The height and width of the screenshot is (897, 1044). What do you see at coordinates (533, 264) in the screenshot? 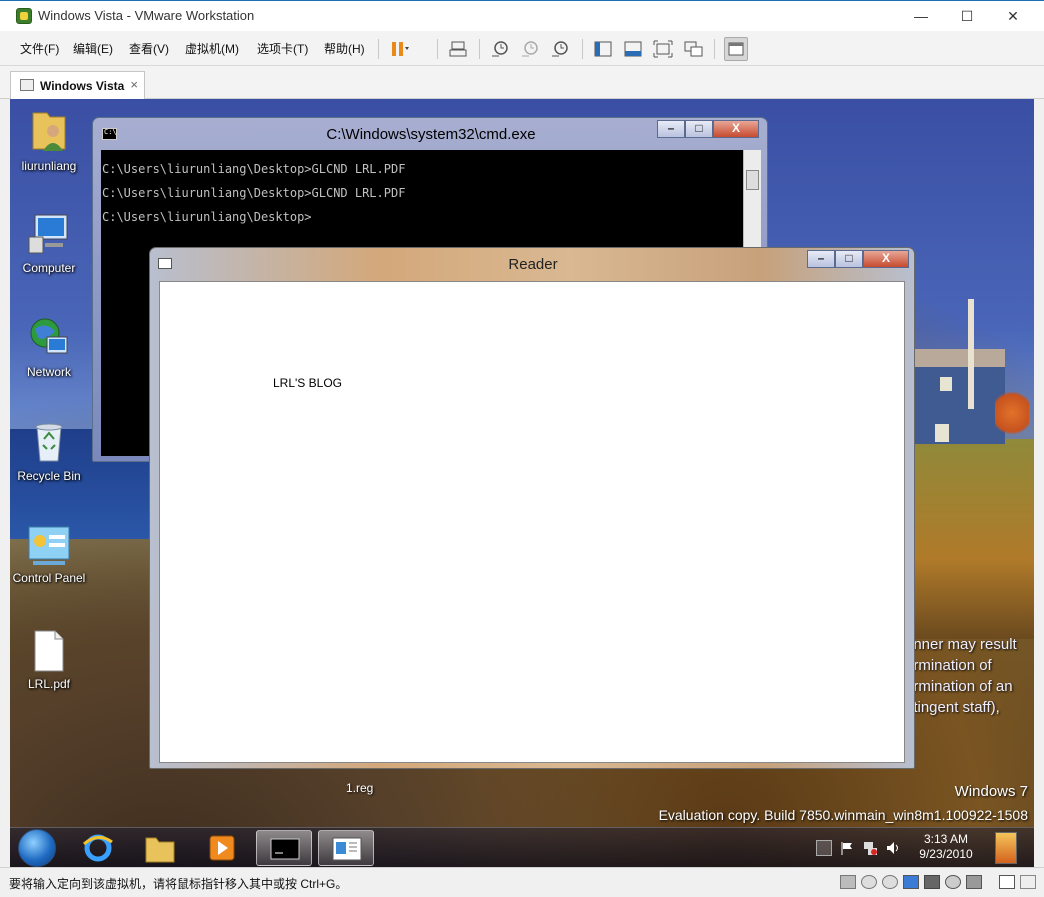
I see `reader-window-title: Reader` at bounding box center [533, 264].